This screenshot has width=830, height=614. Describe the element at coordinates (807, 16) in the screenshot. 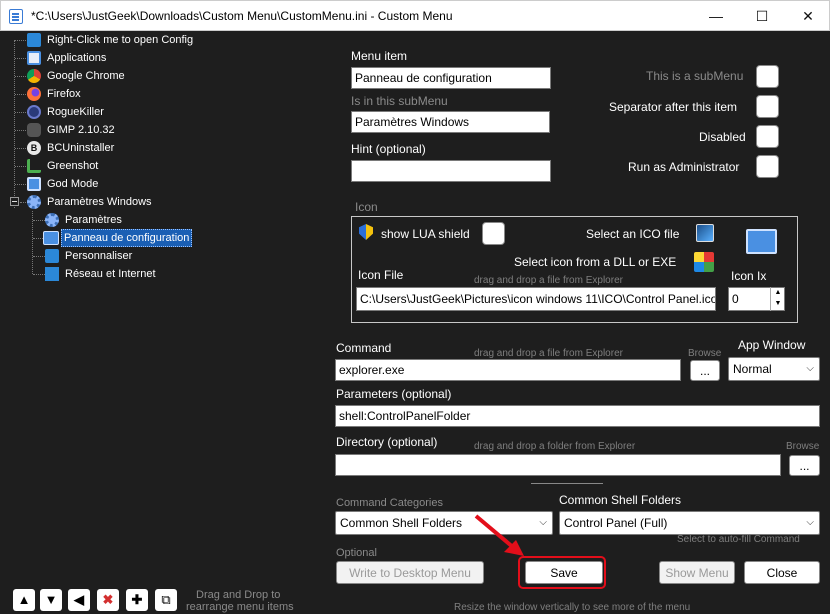

I see `close-window-button: ✕` at that location.